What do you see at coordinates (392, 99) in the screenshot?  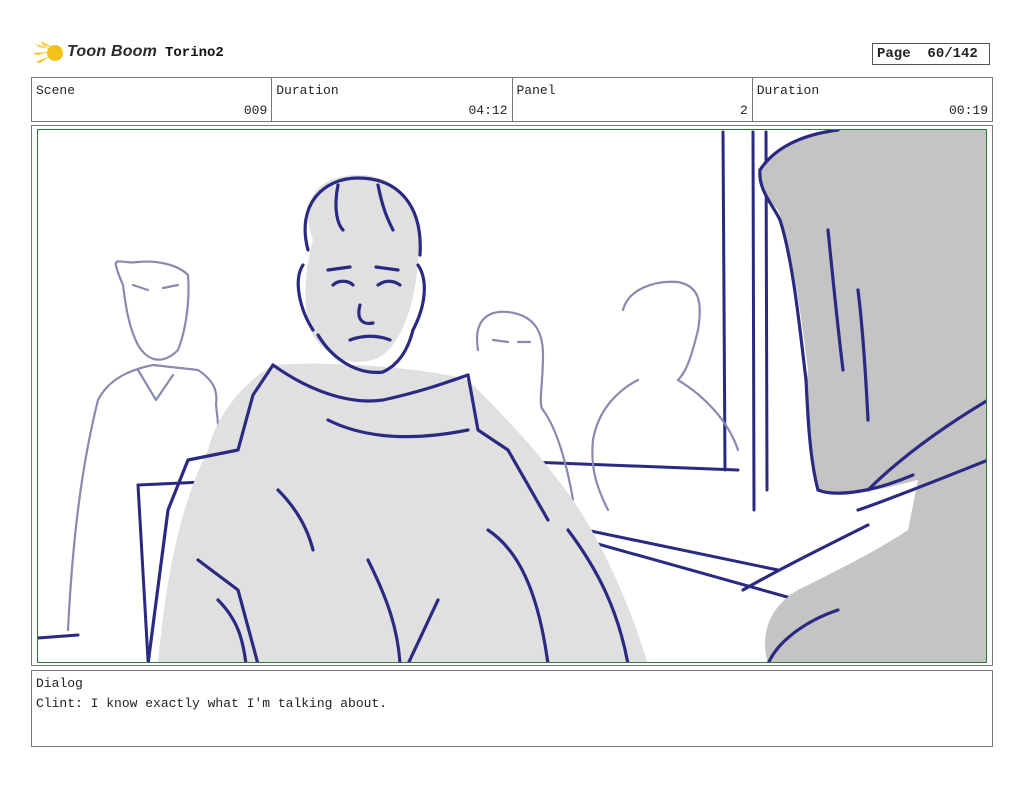 I see `scene-duration-cell: Duration 04:12` at bounding box center [392, 99].